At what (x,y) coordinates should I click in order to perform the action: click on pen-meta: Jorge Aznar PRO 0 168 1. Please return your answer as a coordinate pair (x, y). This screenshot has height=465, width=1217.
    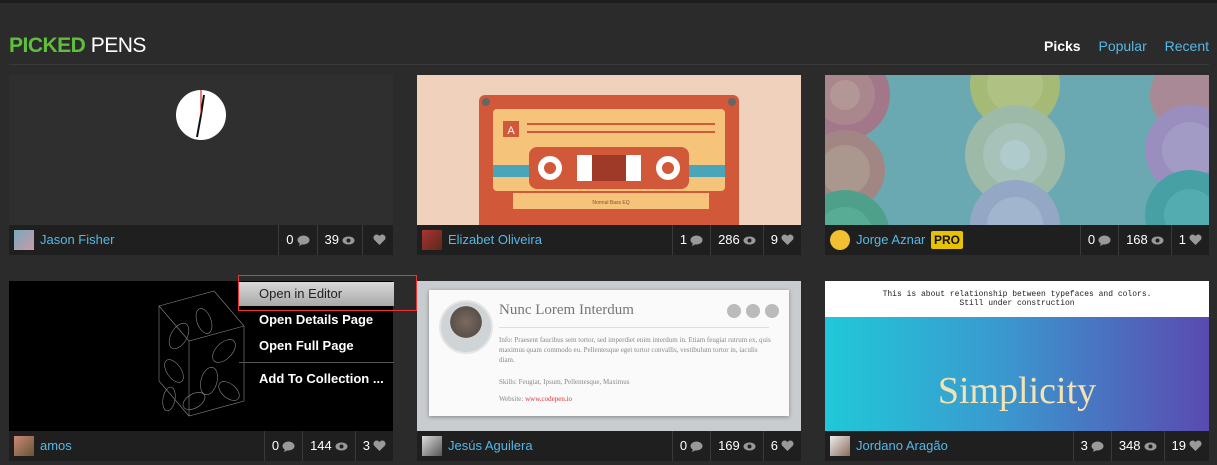
    Looking at the image, I should click on (1017, 240).